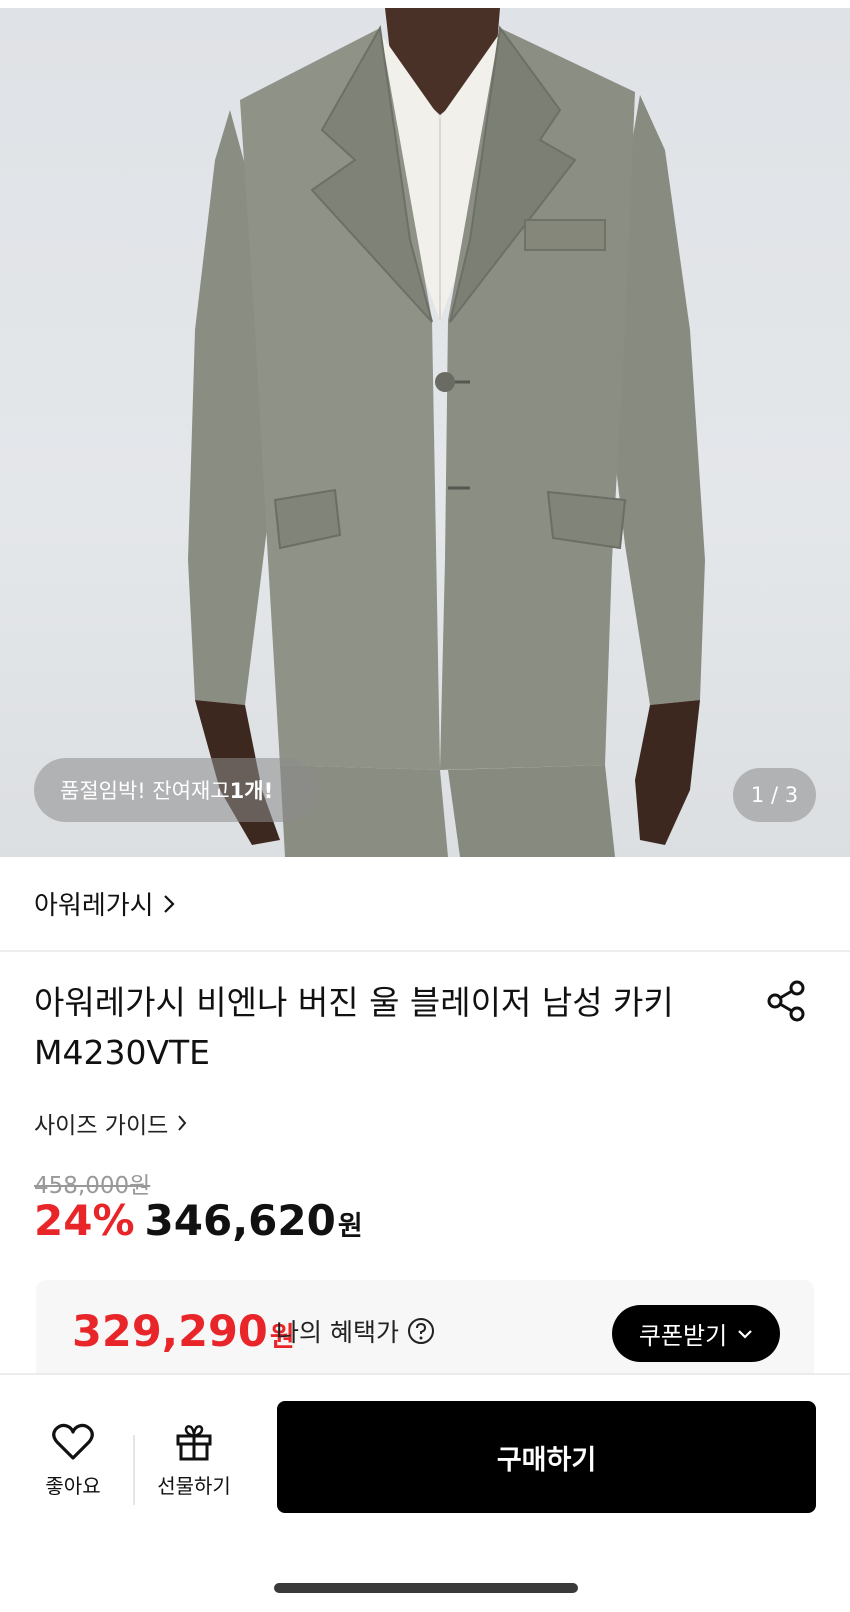  Describe the element at coordinates (145, 791) in the screenshot. I see `stock-alert-text: 품절임박! 잔여재고` at that location.